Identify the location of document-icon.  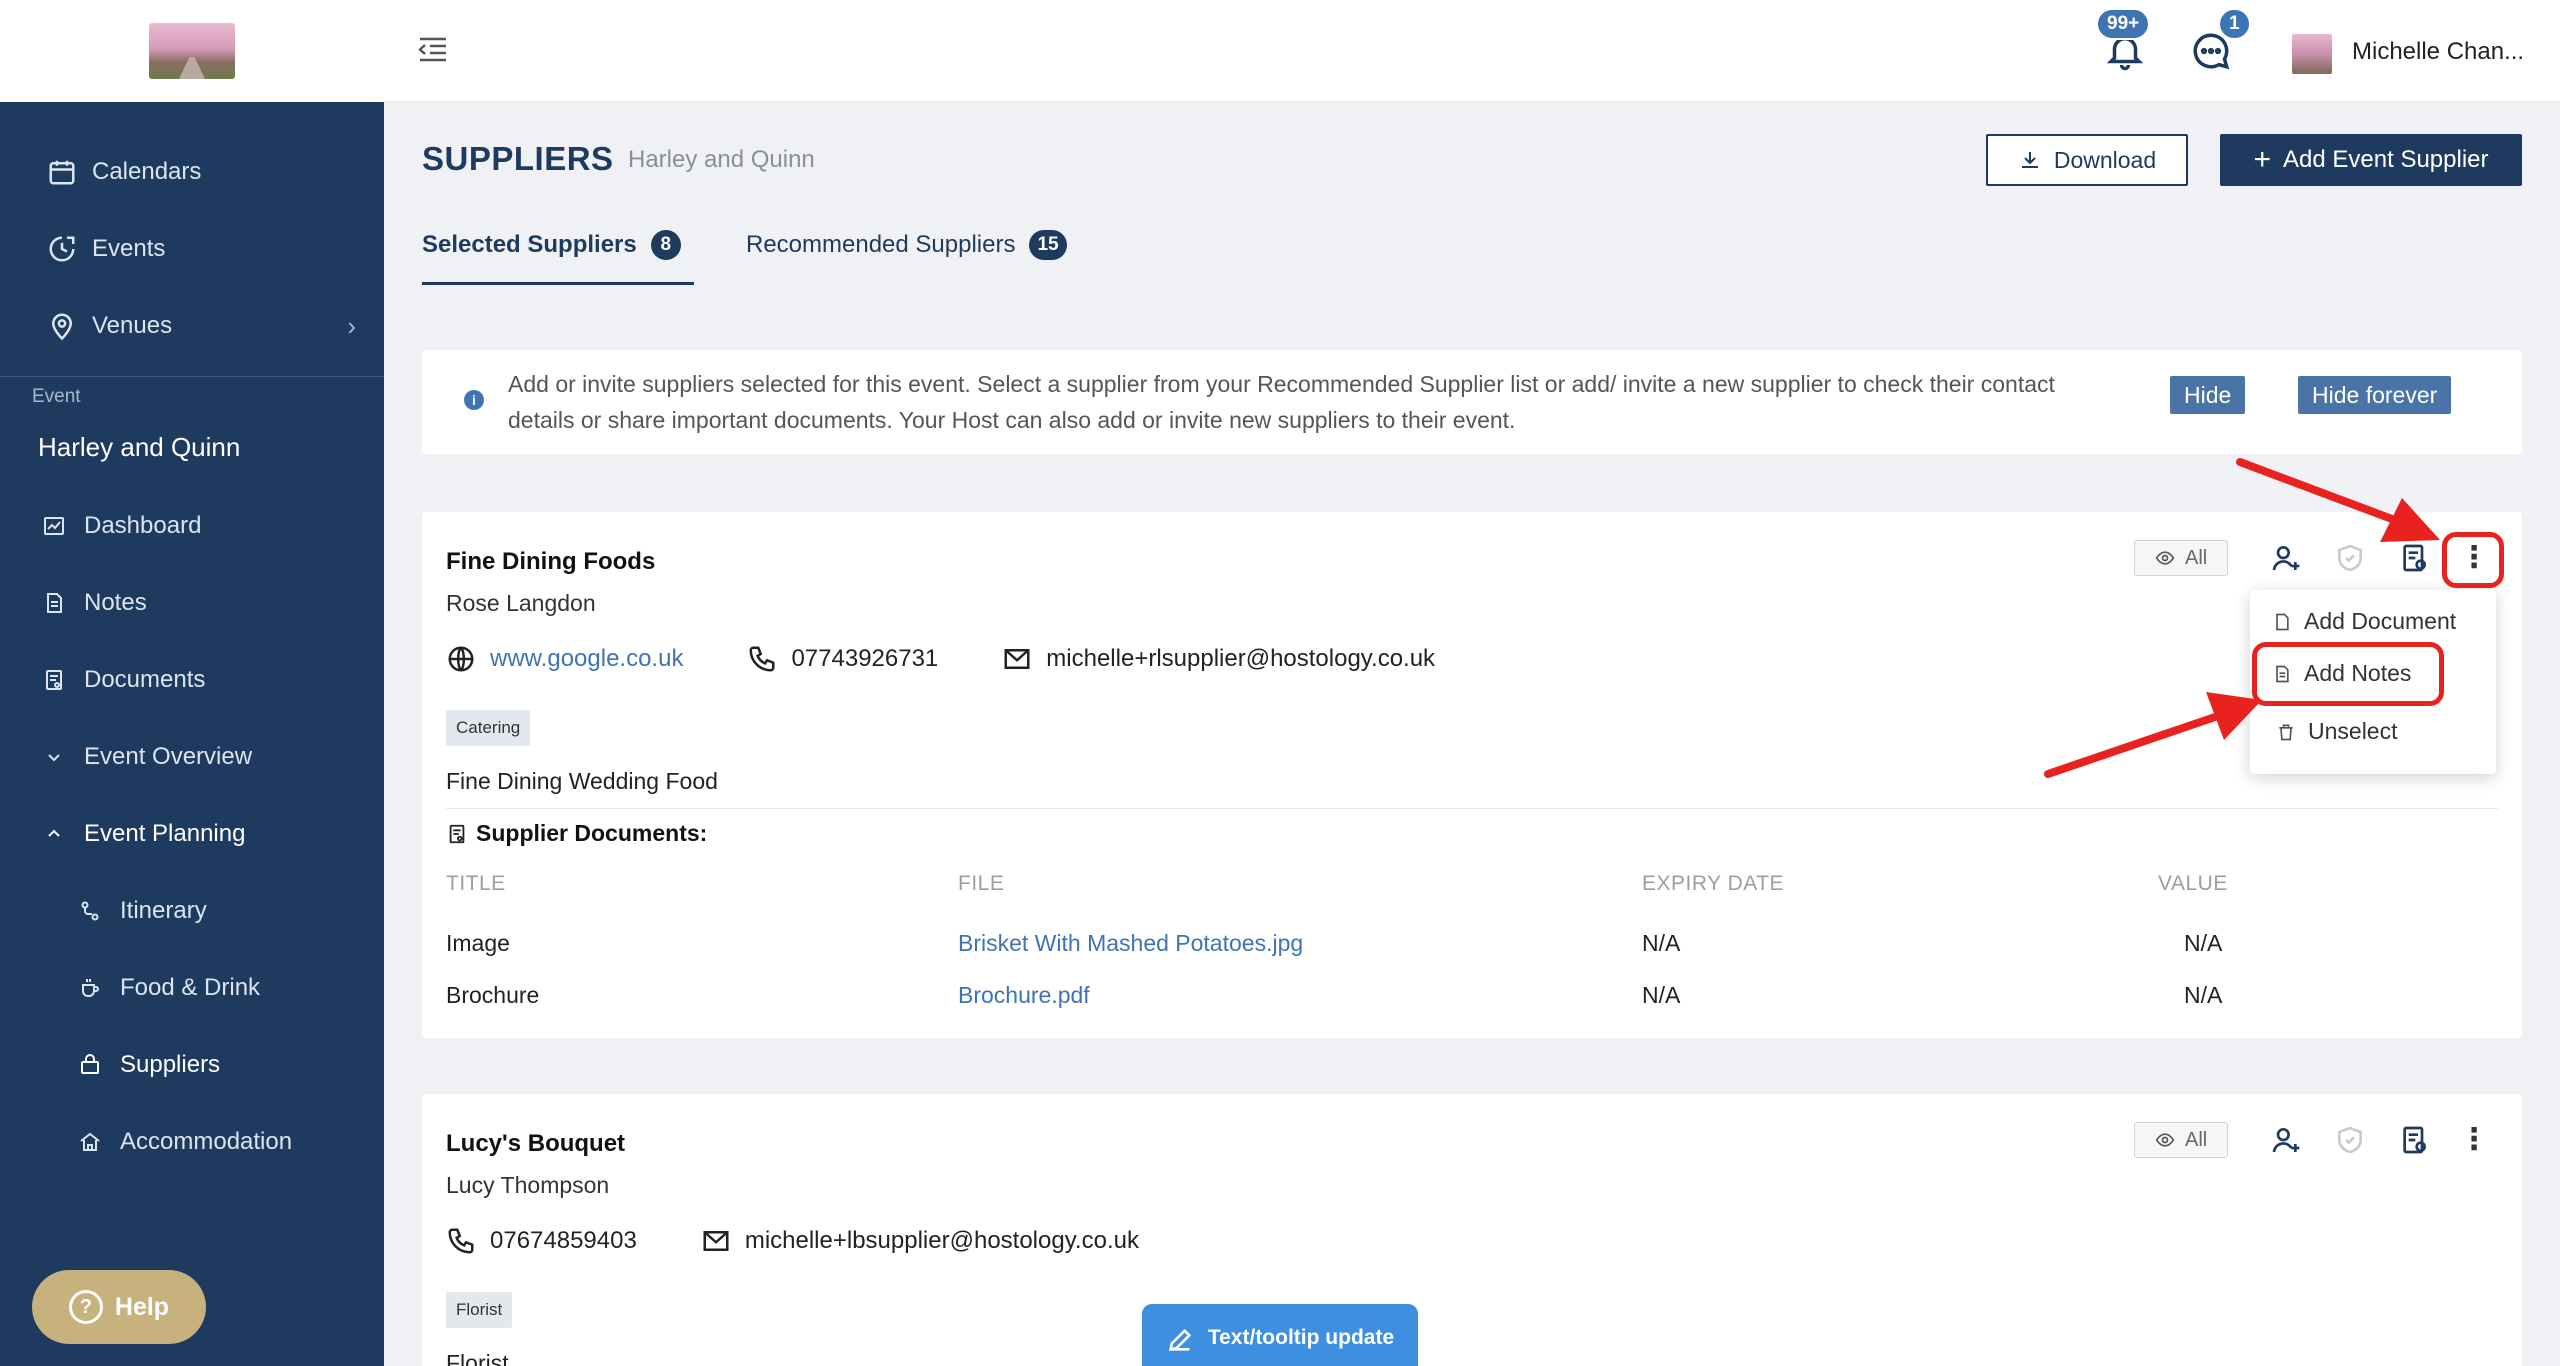
(457, 833).